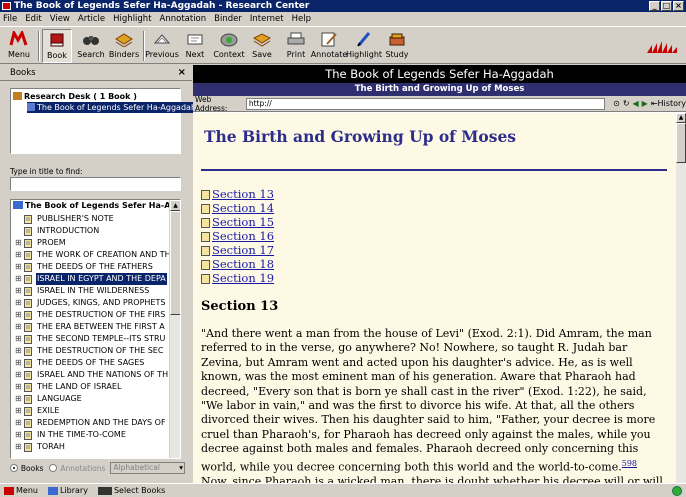  Describe the element at coordinates (195, 46) in the screenshot. I see `next-button: Next` at that location.